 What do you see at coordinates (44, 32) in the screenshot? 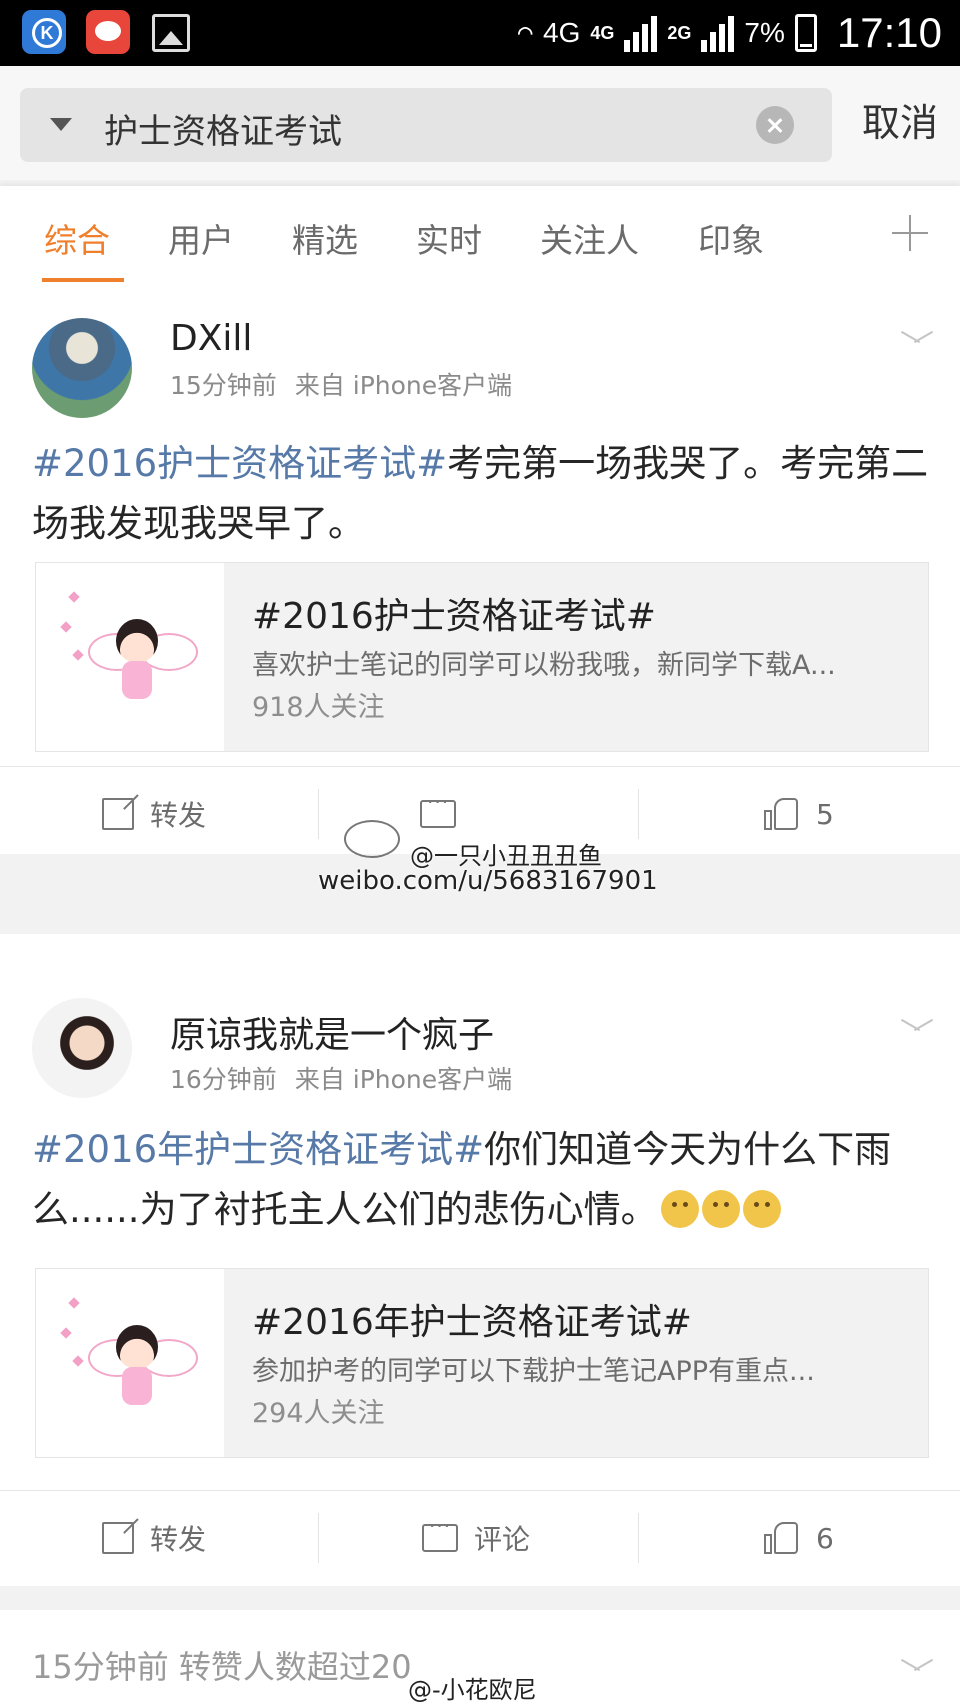
I see `kugou-app-icon` at bounding box center [44, 32].